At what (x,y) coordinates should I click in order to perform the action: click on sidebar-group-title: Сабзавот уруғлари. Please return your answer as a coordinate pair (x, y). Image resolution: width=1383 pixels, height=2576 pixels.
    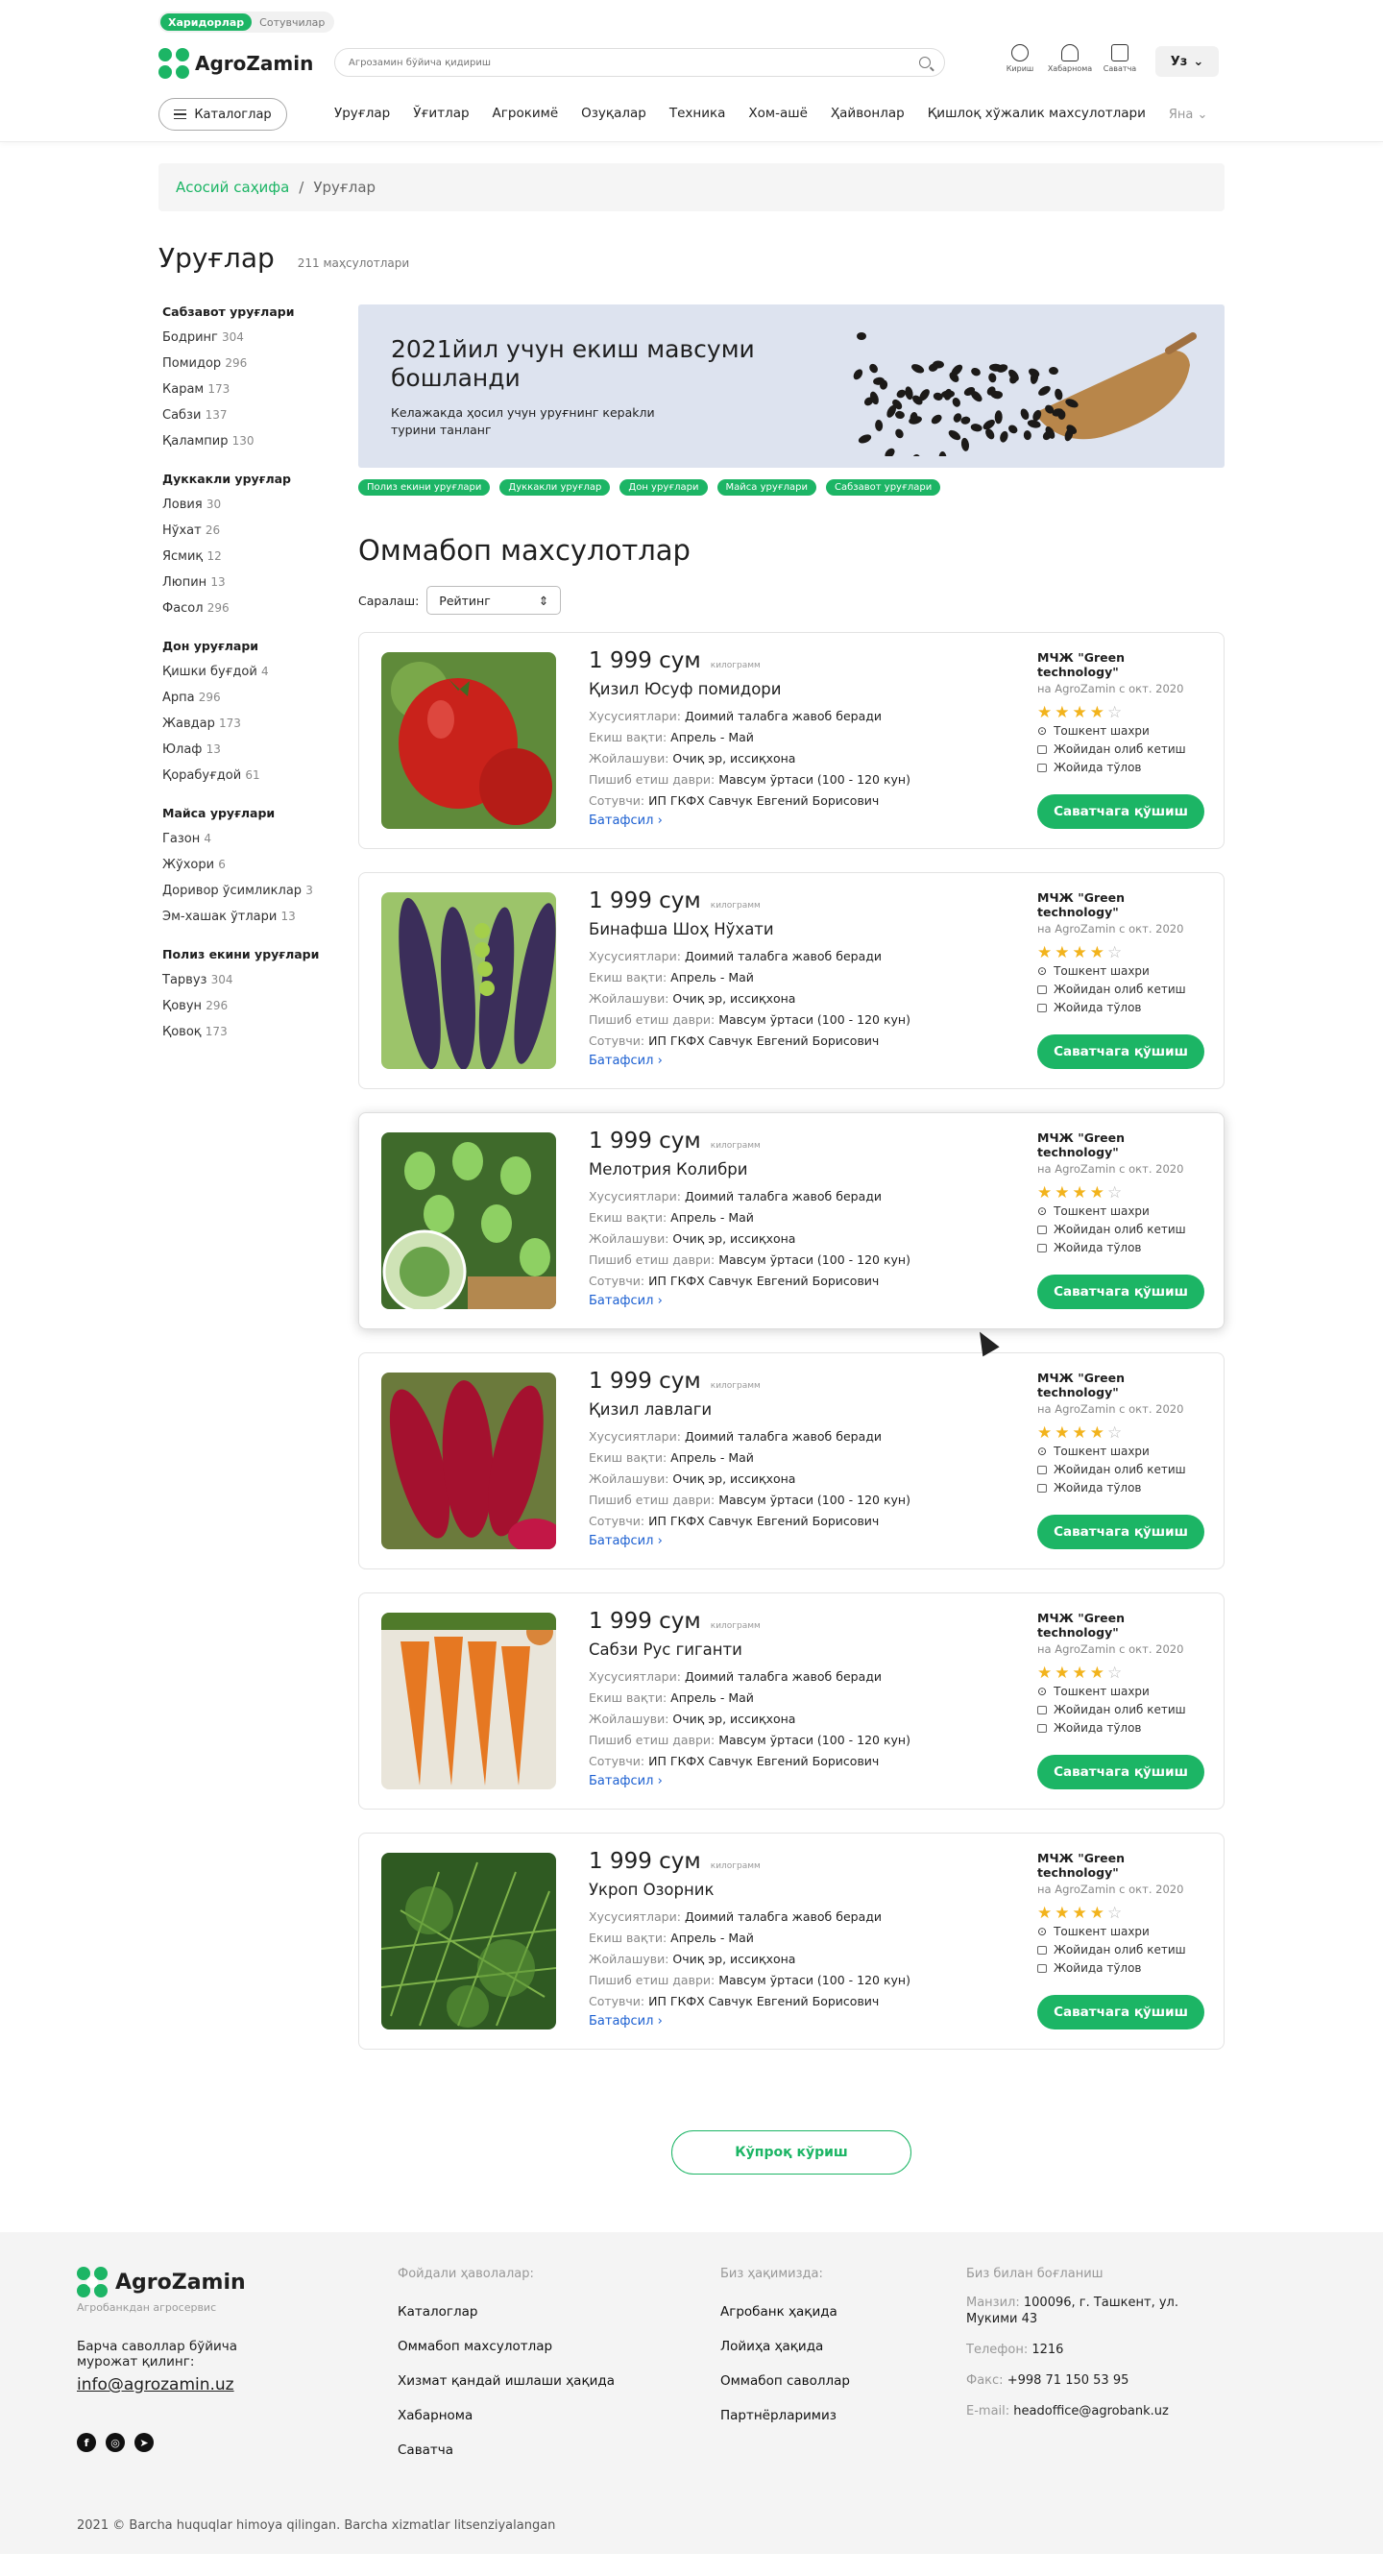
    Looking at the image, I should click on (260, 311).